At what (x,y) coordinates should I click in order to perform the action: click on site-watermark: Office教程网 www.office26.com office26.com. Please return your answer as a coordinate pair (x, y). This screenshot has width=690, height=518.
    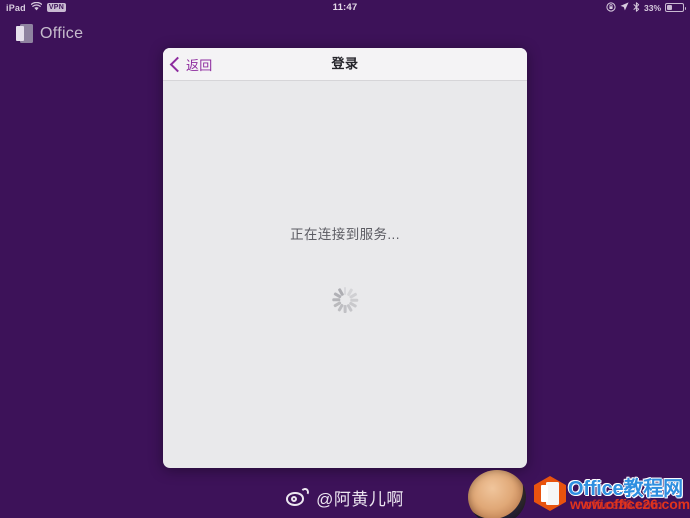
    Looking at the image, I should click on (575, 494).